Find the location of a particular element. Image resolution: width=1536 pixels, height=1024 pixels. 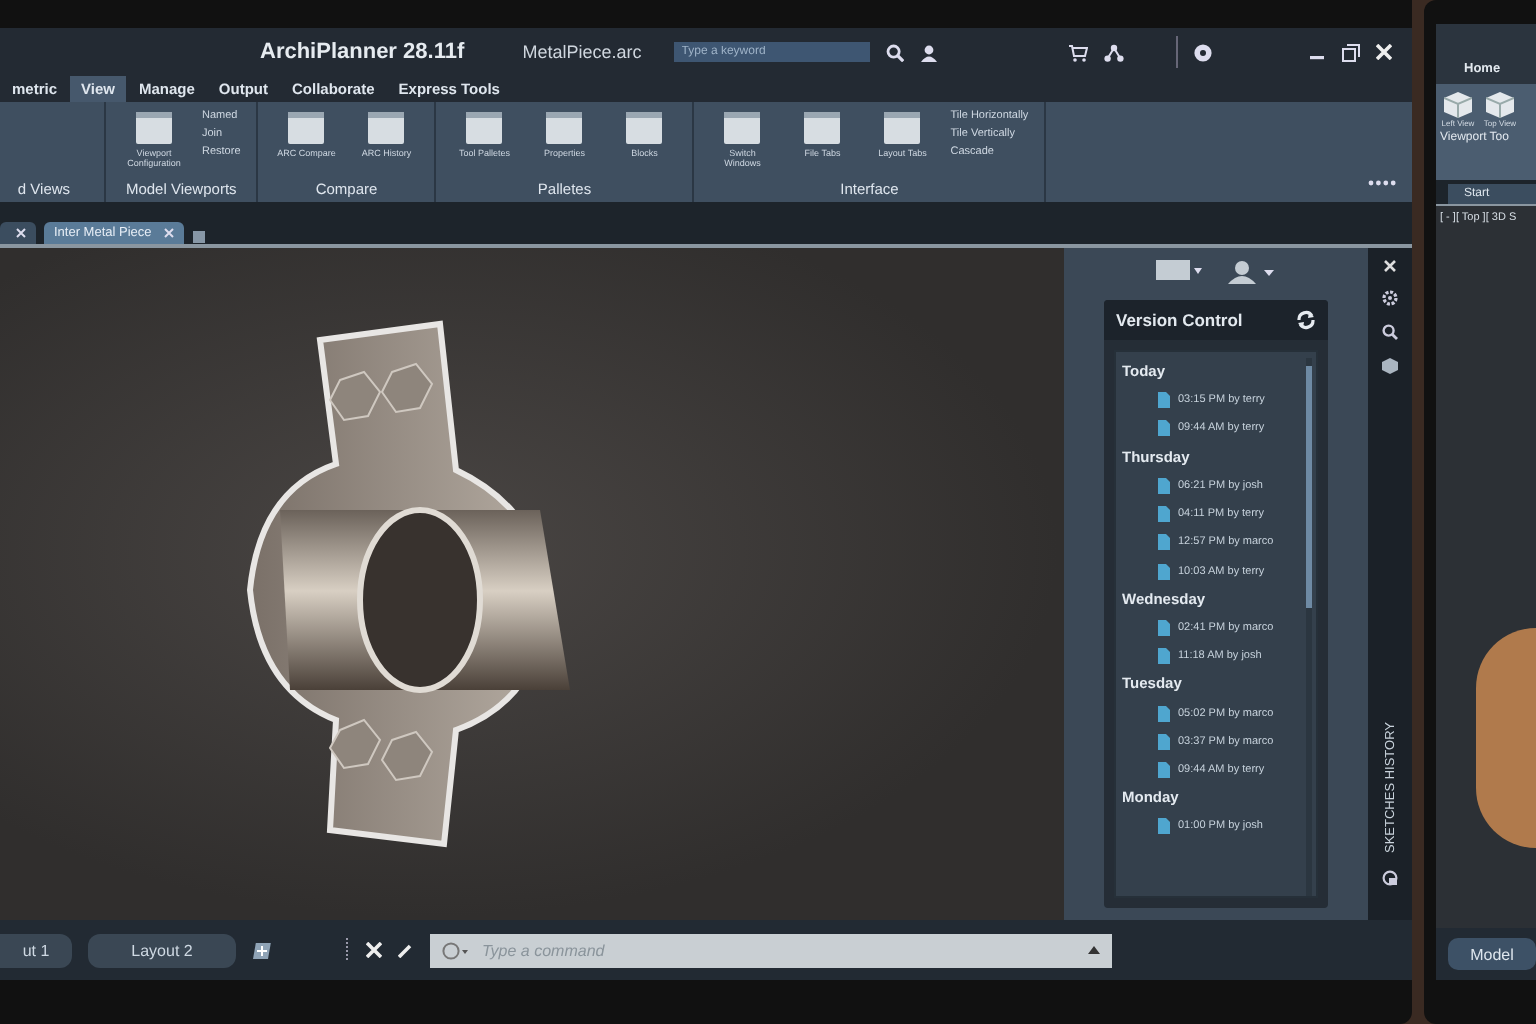

expand-icon is located at coordinates (1094, 950).